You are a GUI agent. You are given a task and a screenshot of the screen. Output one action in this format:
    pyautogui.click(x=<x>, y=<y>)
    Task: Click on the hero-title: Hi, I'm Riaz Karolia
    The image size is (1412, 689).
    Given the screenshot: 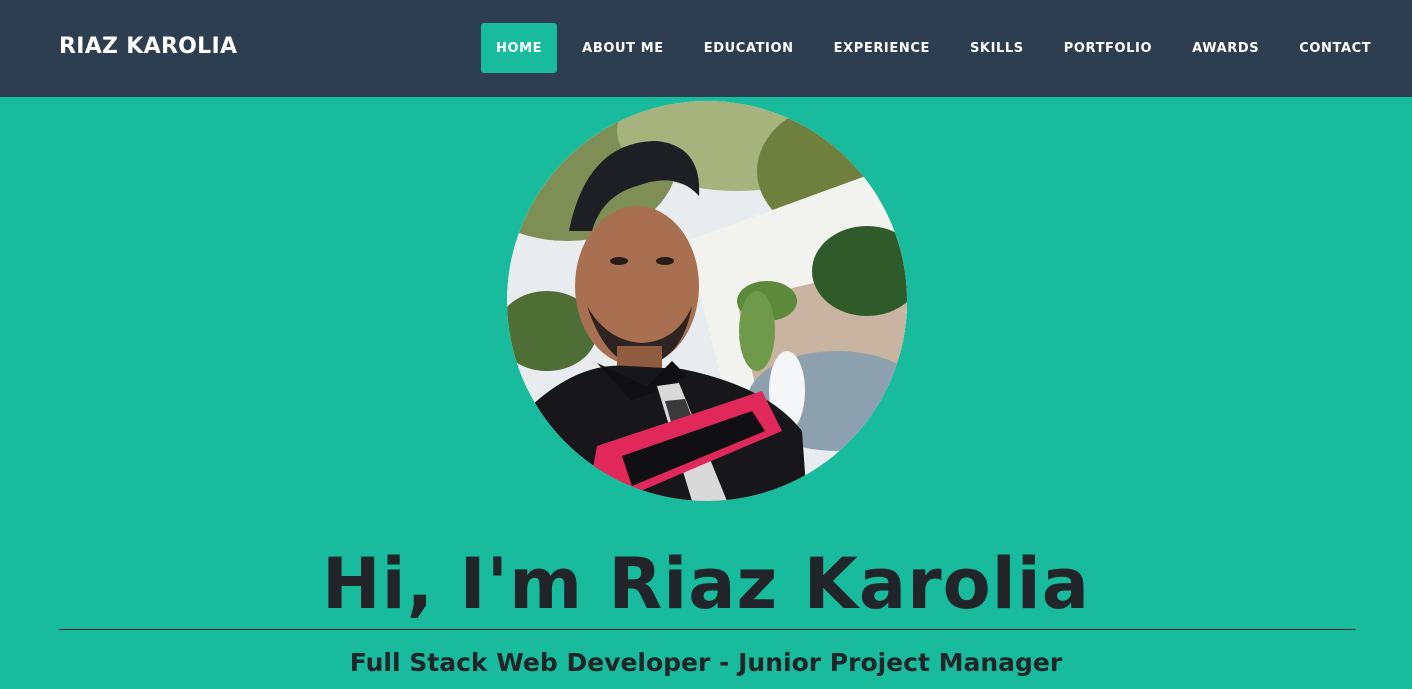 What is the action you would take?
    pyautogui.click(x=706, y=584)
    